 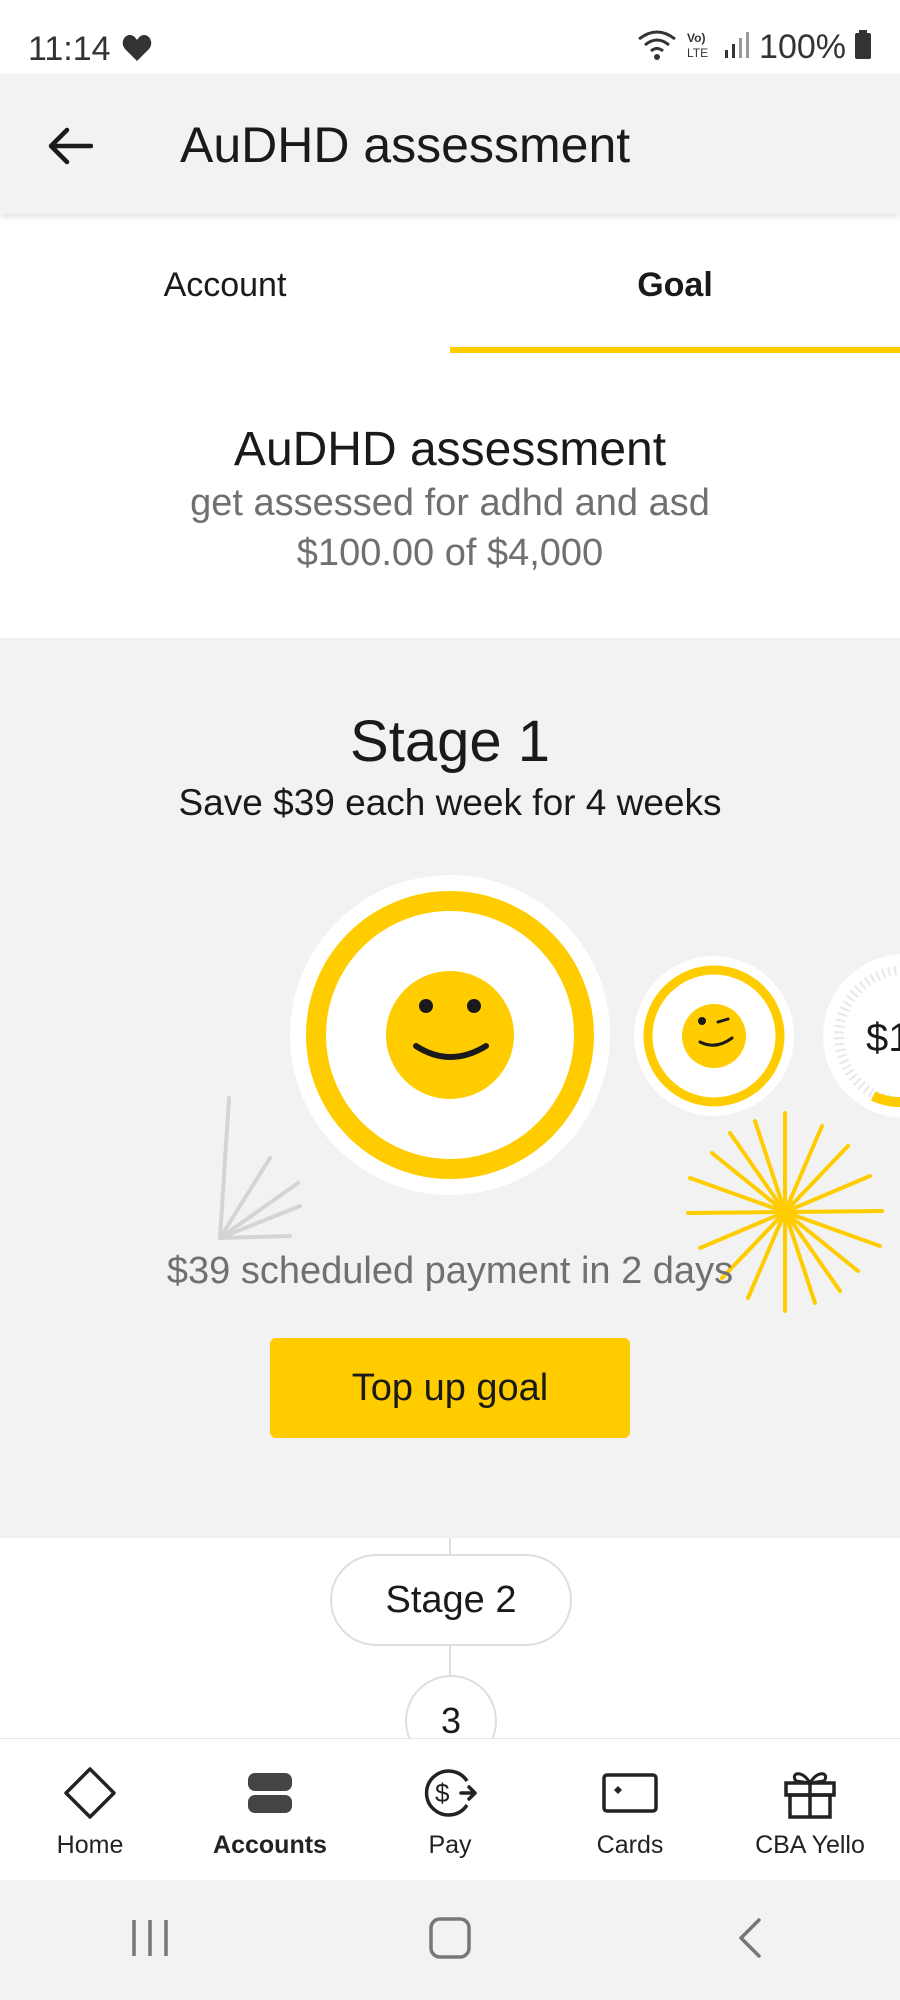 I want to click on arrow-left-icon, so click(x=70, y=148).